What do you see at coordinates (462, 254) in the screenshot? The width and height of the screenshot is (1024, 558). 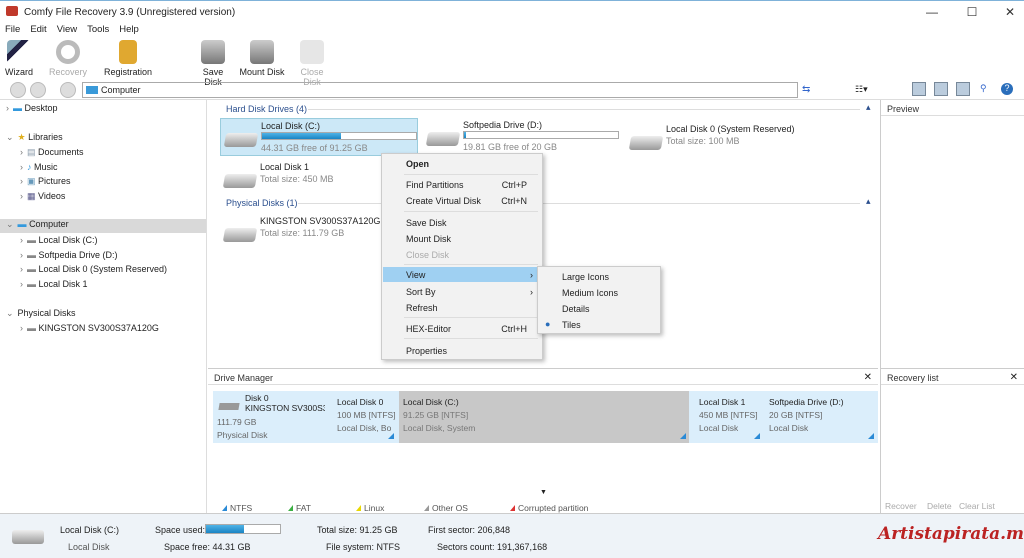 I see `menu-item-close-disk: Close Disk` at bounding box center [462, 254].